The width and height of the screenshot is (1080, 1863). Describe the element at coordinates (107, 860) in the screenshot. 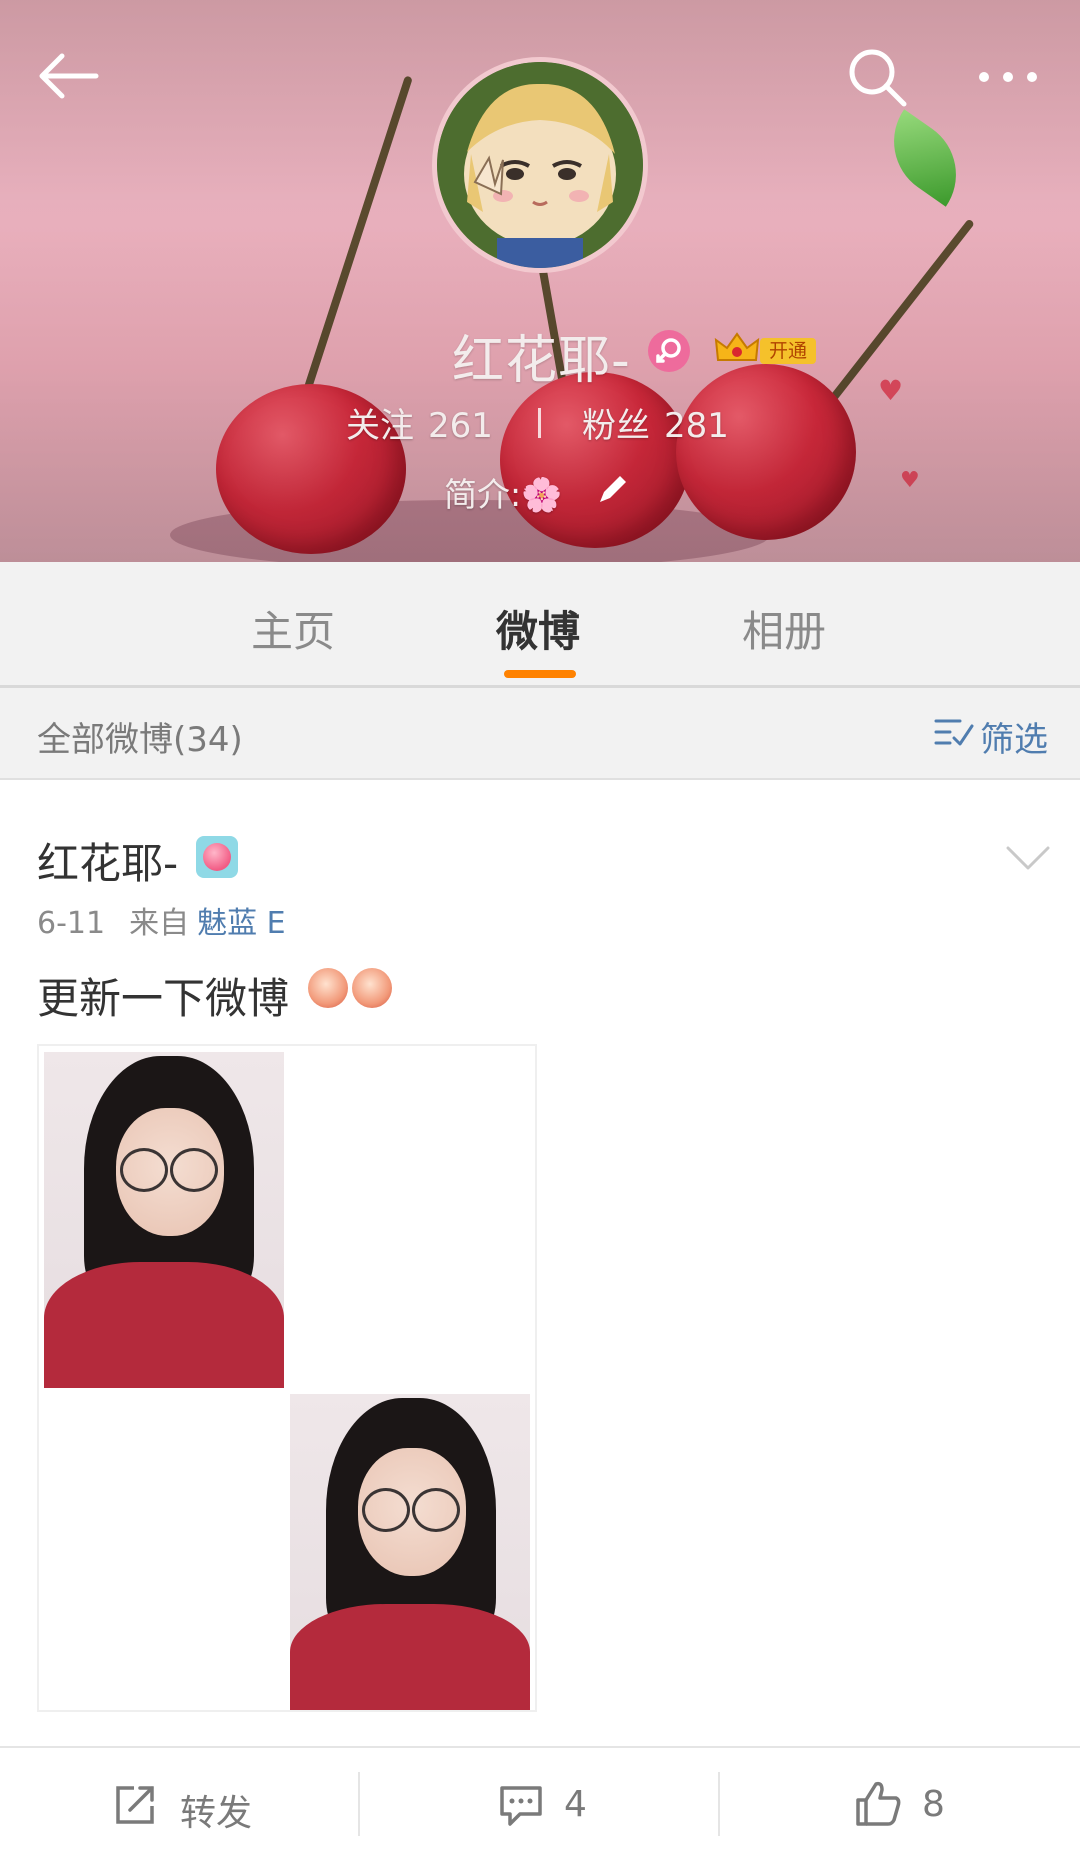

I see `post-author-name: 红花耶-` at that location.